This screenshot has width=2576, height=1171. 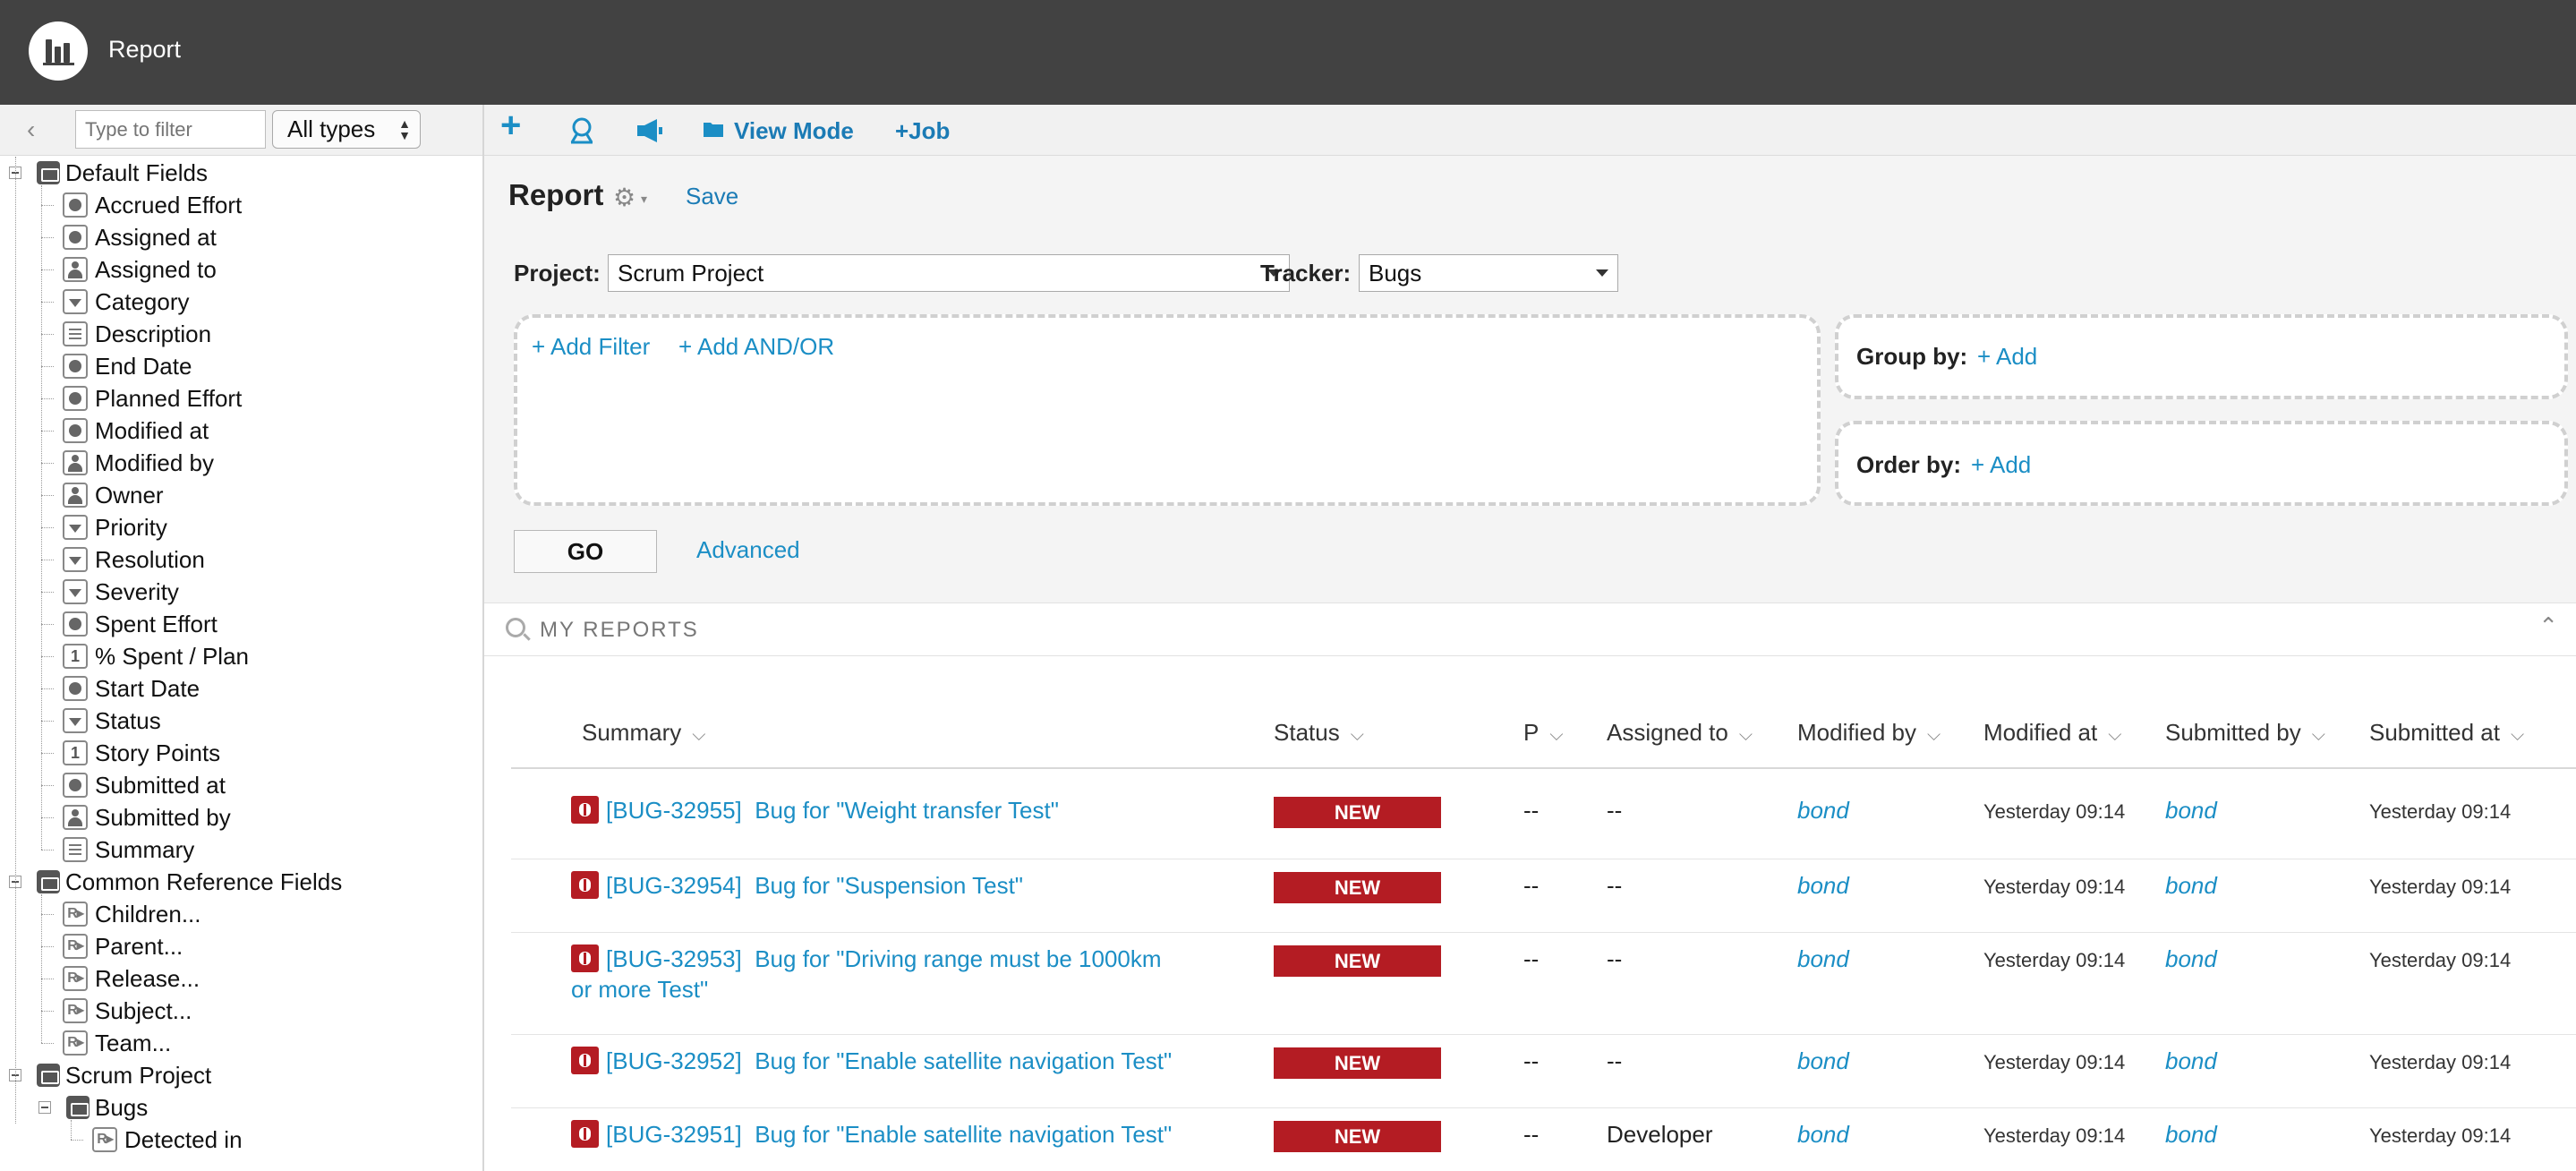 I want to click on tree-field: Planned Effort, so click(x=241, y=398).